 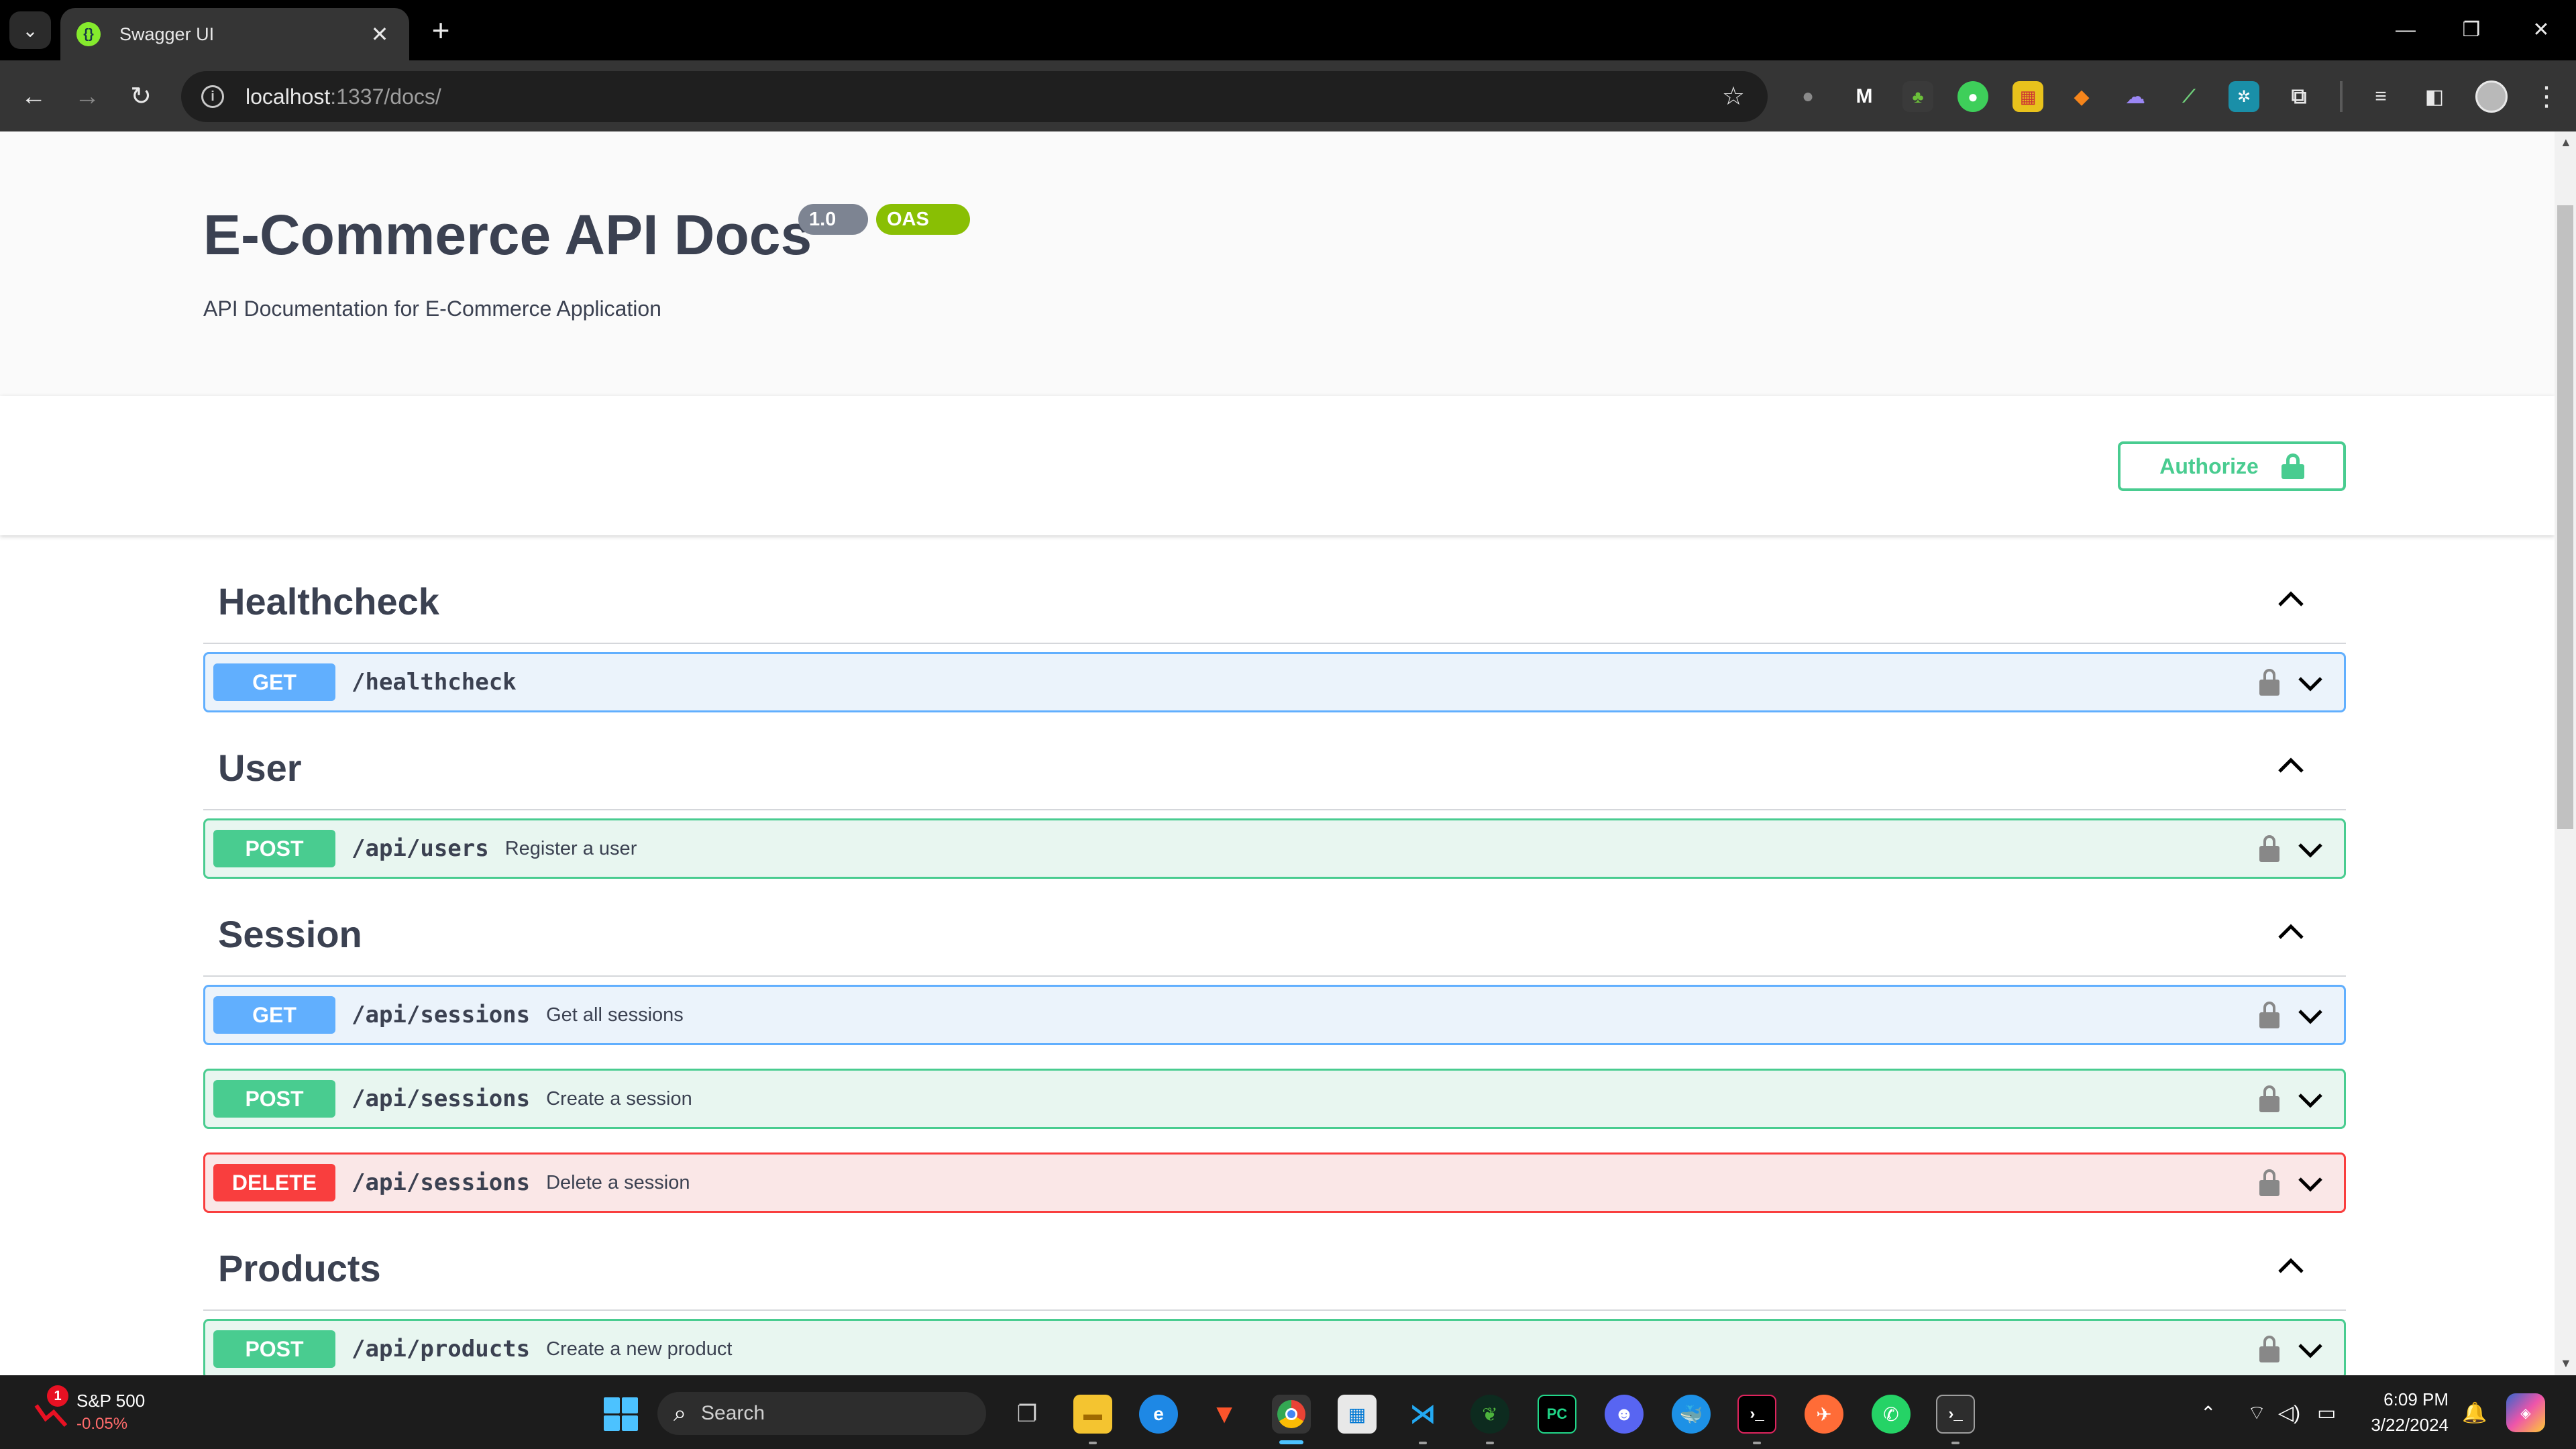 What do you see at coordinates (2402, 1425) in the screenshot?
I see `clock-date: 3/22/2024` at bounding box center [2402, 1425].